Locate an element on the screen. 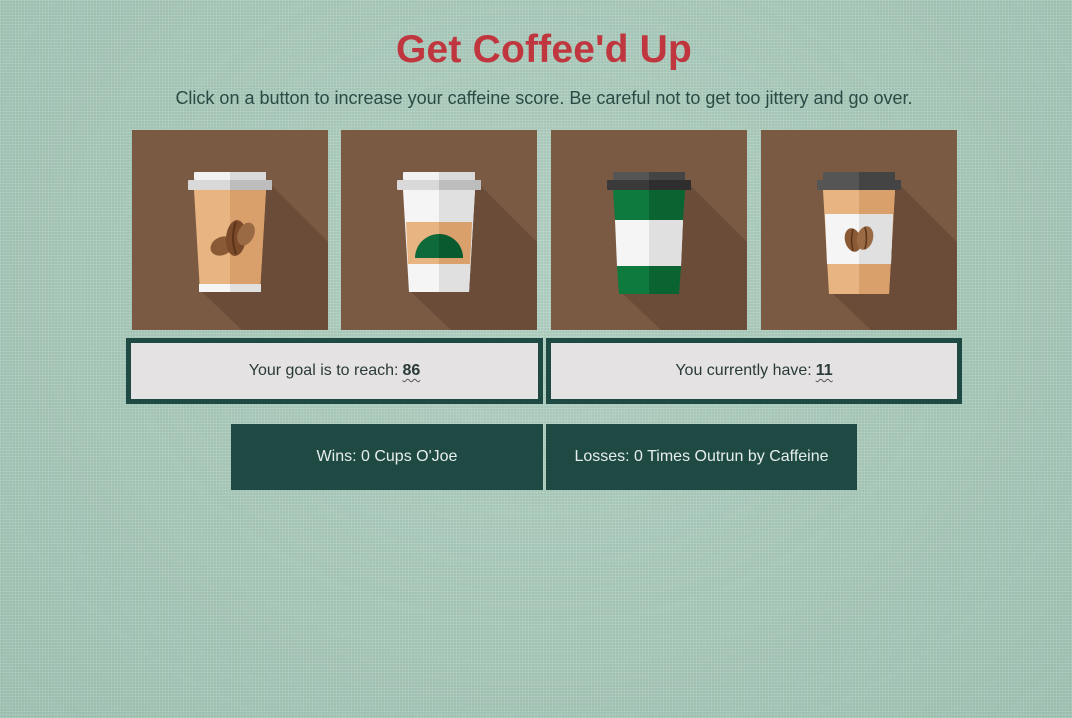 The width and height of the screenshot is (1072, 718). current-value: 11 is located at coordinates (824, 370).